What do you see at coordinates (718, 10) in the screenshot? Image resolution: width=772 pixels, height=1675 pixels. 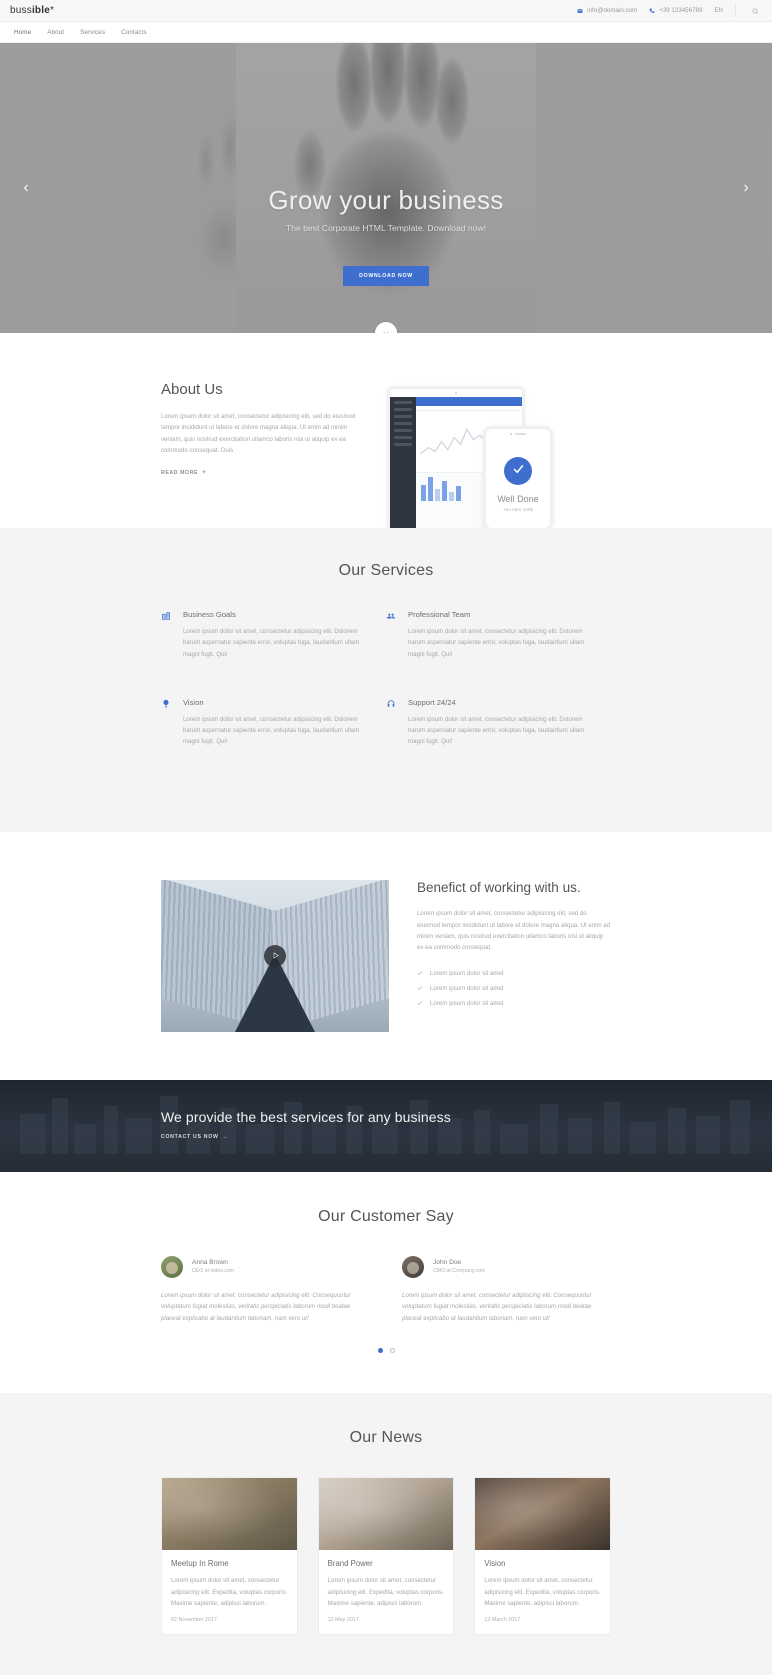 I see `language-selector: EN` at bounding box center [718, 10].